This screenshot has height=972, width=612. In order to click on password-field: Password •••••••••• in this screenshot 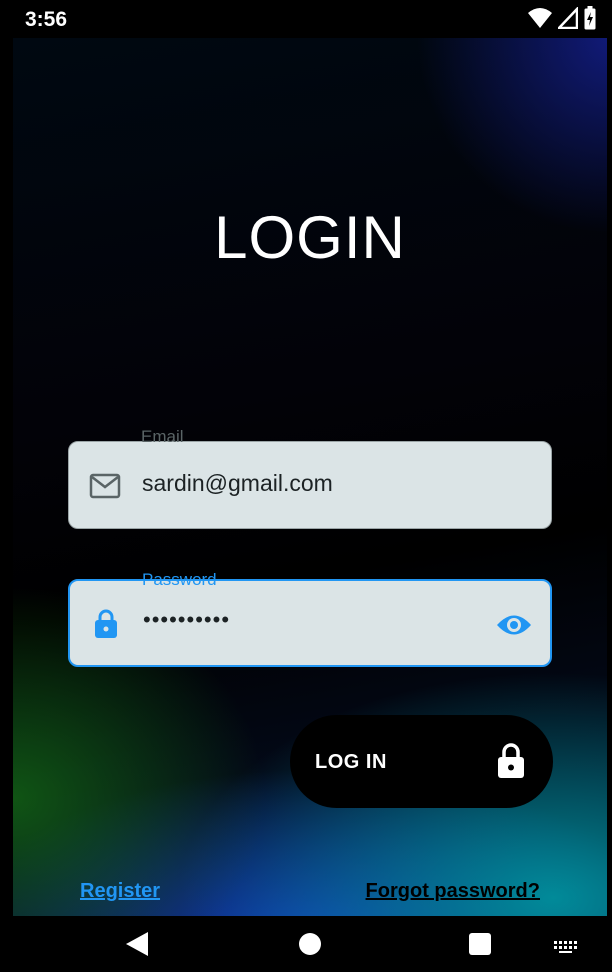, I will do `click(310, 618)`.